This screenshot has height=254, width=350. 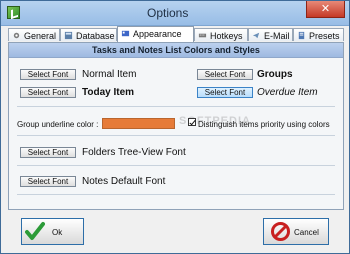 I want to click on distinguish-priority-label: Distinguish items priority using colors, so click(x=264, y=124).